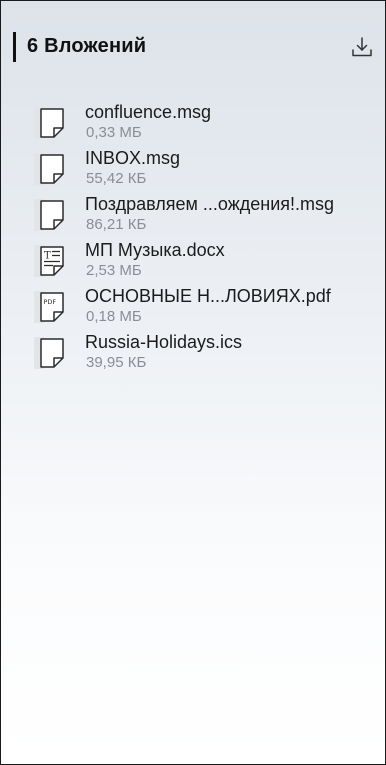 The image size is (386, 765). I want to click on attachment-size: 55,42 КБ, so click(116, 178).